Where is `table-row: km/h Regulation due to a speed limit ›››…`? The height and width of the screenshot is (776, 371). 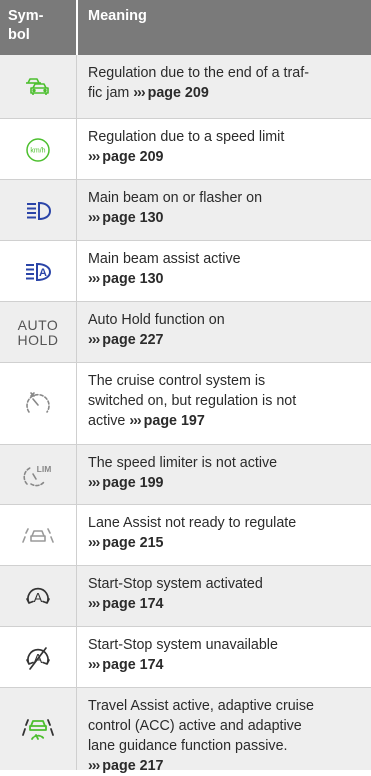
table-row: km/h Regulation due to a speed limit ›››… is located at coordinates (185, 149).